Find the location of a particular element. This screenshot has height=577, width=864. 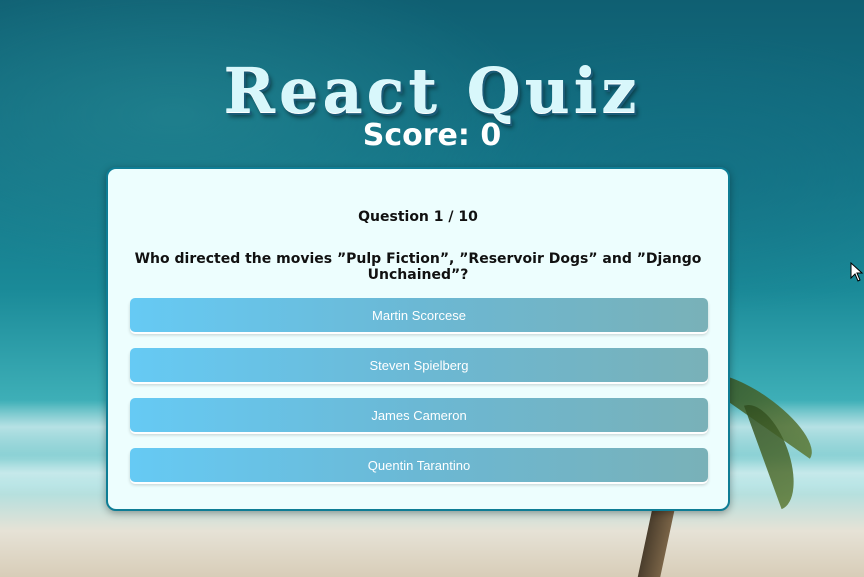

answer-button-james-cameron: James Cameron is located at coordinates (419, 415).